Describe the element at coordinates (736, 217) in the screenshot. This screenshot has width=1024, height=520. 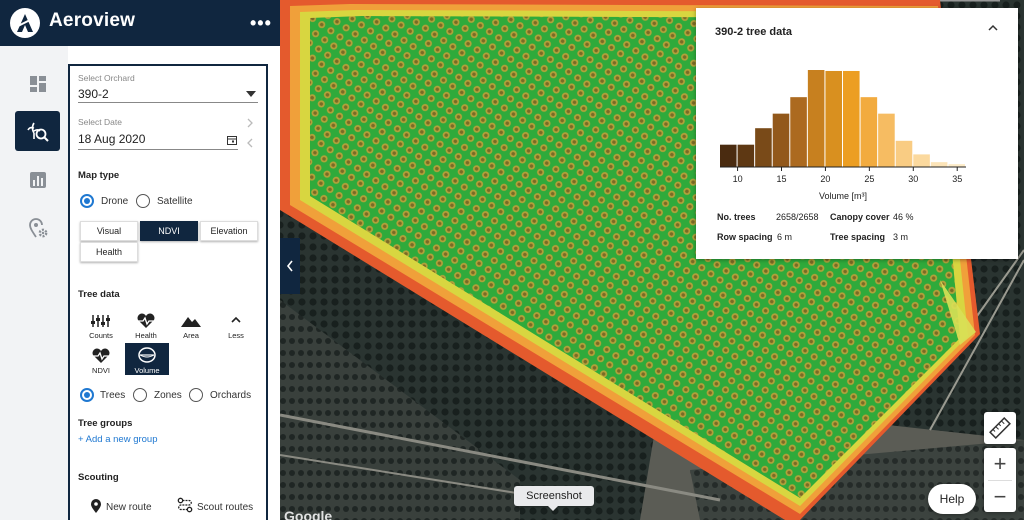
I see `no-trees-label: No. trees` at that location.